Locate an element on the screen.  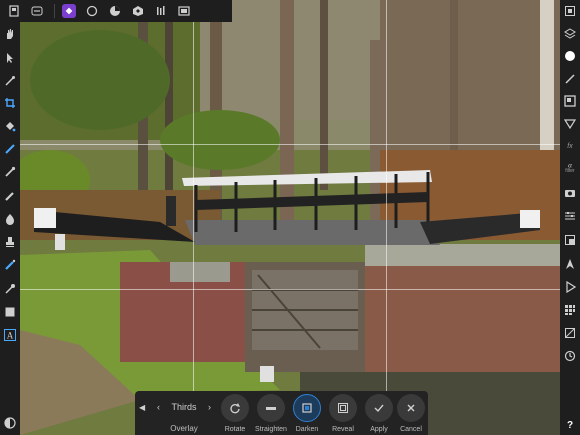
overlay-label: Overlay is located at coordinates (184, 428).